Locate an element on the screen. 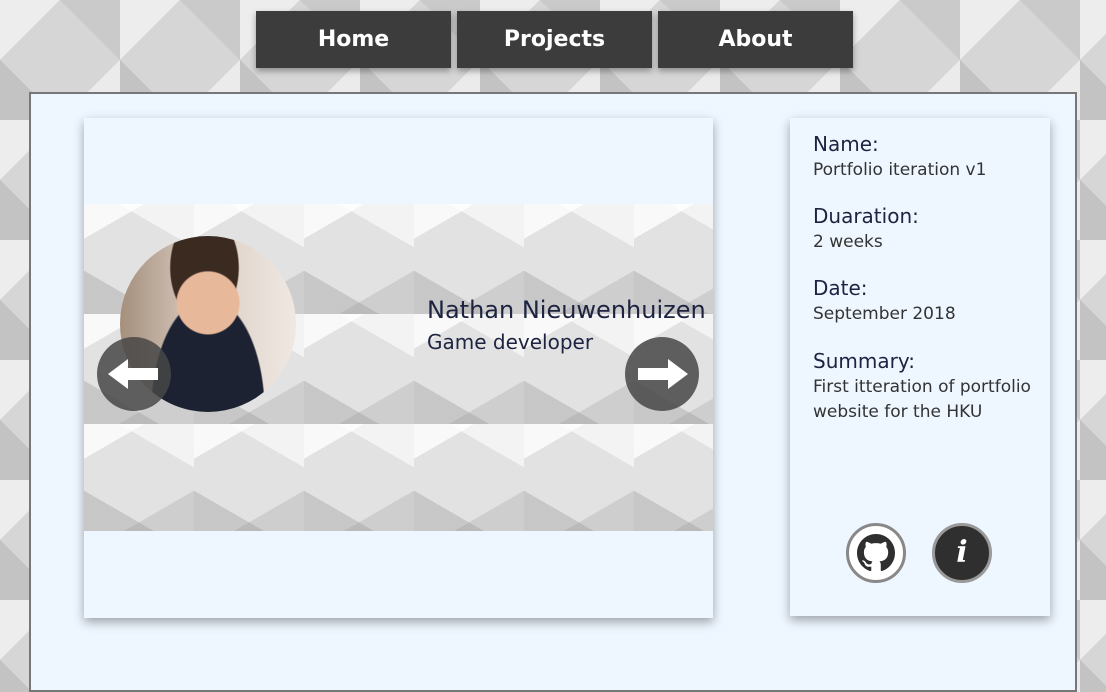 Image resolution: width=1106 pixels, height=692 pixels. field-date-value: September 2018 is located at coordinates (884, 314).